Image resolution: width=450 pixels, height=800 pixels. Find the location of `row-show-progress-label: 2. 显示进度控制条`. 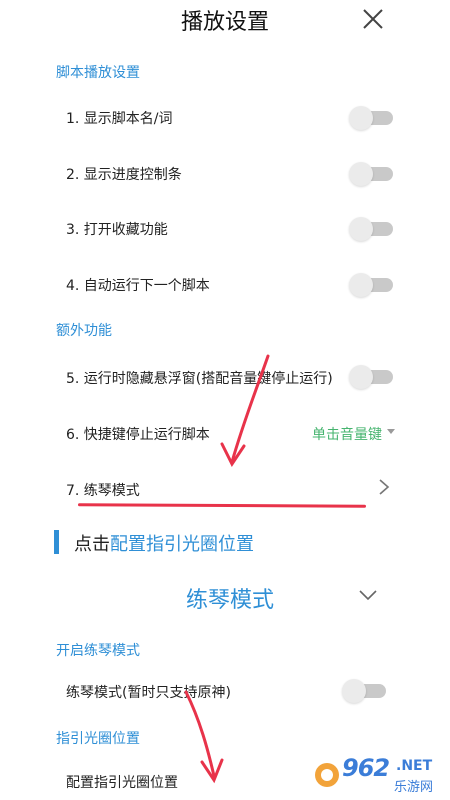

row-show-progress-label: 2. 显示进度控制条 is located at coordinates (124, 175).